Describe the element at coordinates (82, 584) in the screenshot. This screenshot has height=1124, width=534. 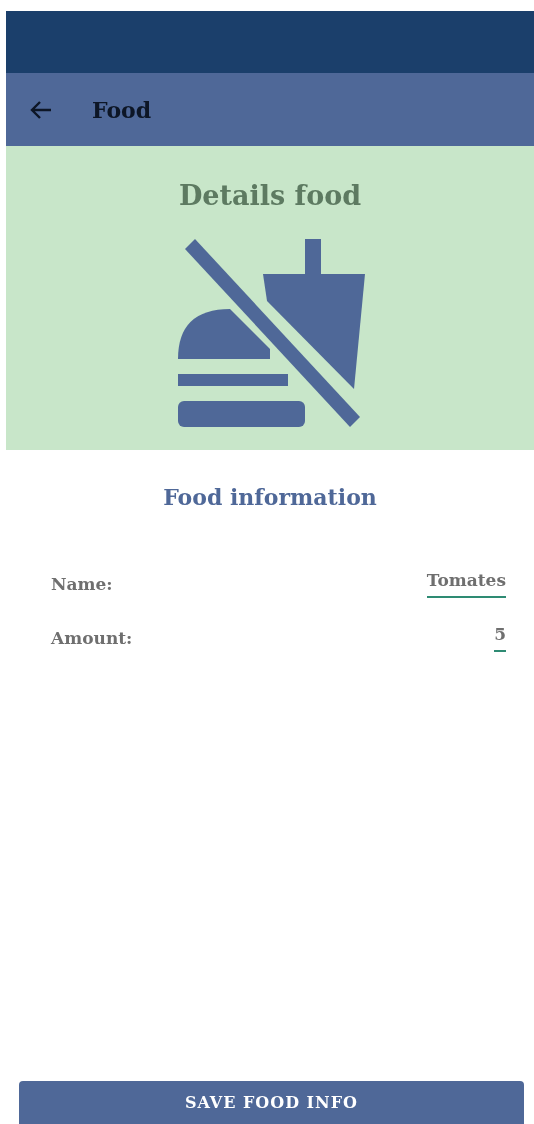
I see `field-label: Name:` at that location.